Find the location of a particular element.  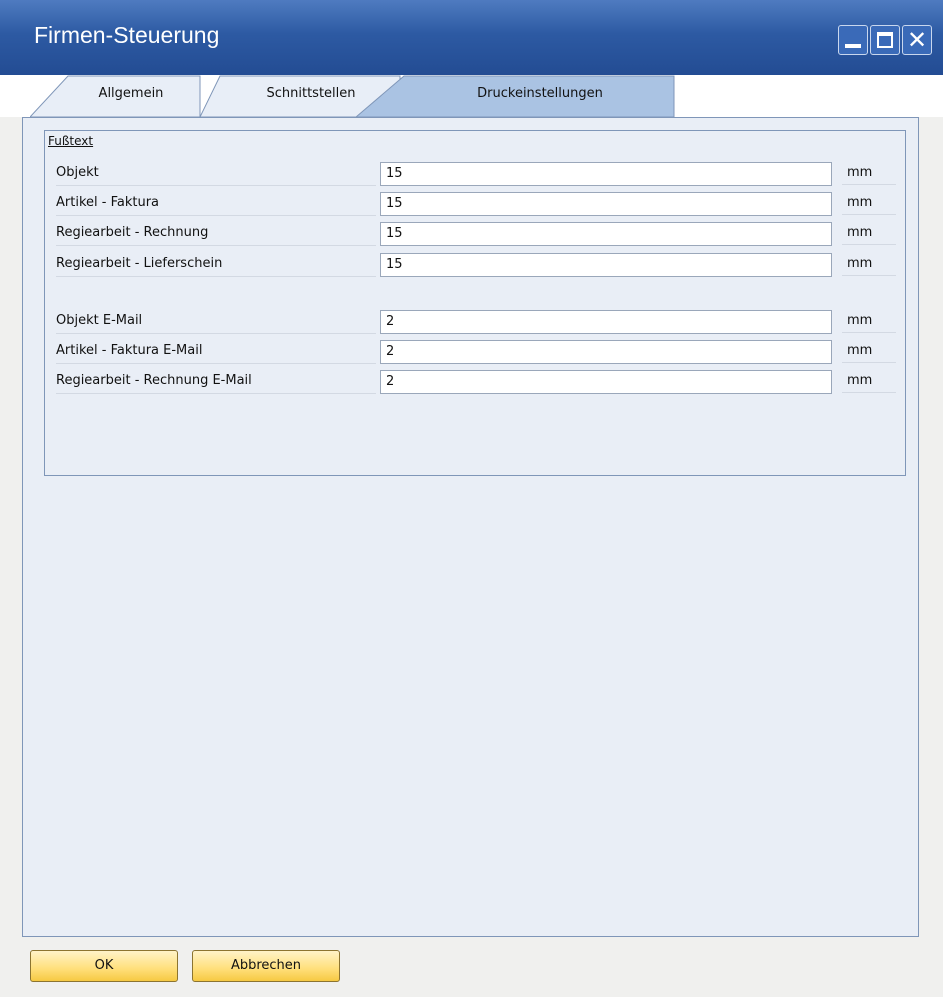

row-label-objekt-email: Objekt E-Mail is located at coordinates (216, 322).